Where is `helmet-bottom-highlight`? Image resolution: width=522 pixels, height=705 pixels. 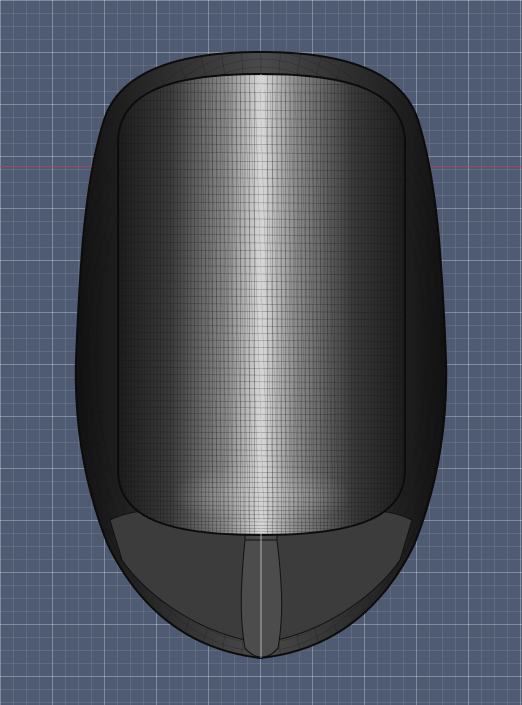
helmet-bottom-highlight is located at coordinates (262, 495).